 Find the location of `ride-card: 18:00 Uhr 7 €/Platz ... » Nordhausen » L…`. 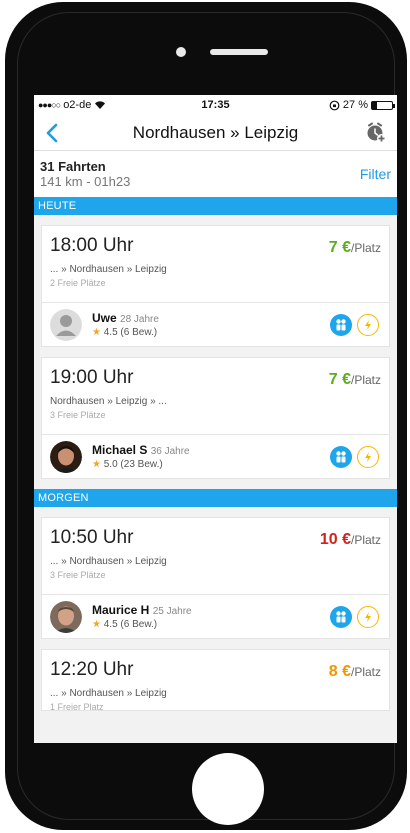

ride-card: 18:00 Uhr 7 €/Platz ... » Nordhausen » L… is located at coordinates (215, 286).